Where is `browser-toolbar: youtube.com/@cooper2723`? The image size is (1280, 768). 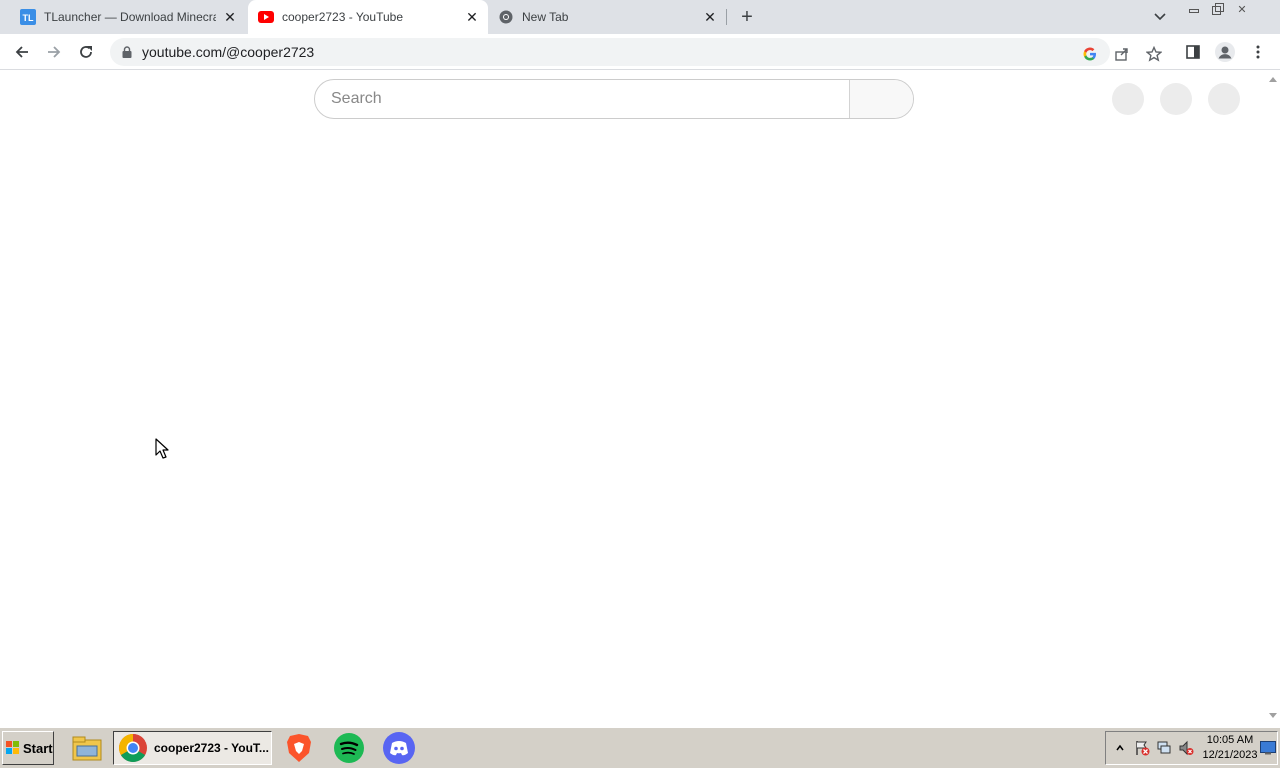
browser-toolbar: youtube.com/@cooper2723 is located at coordinates (640, 52).